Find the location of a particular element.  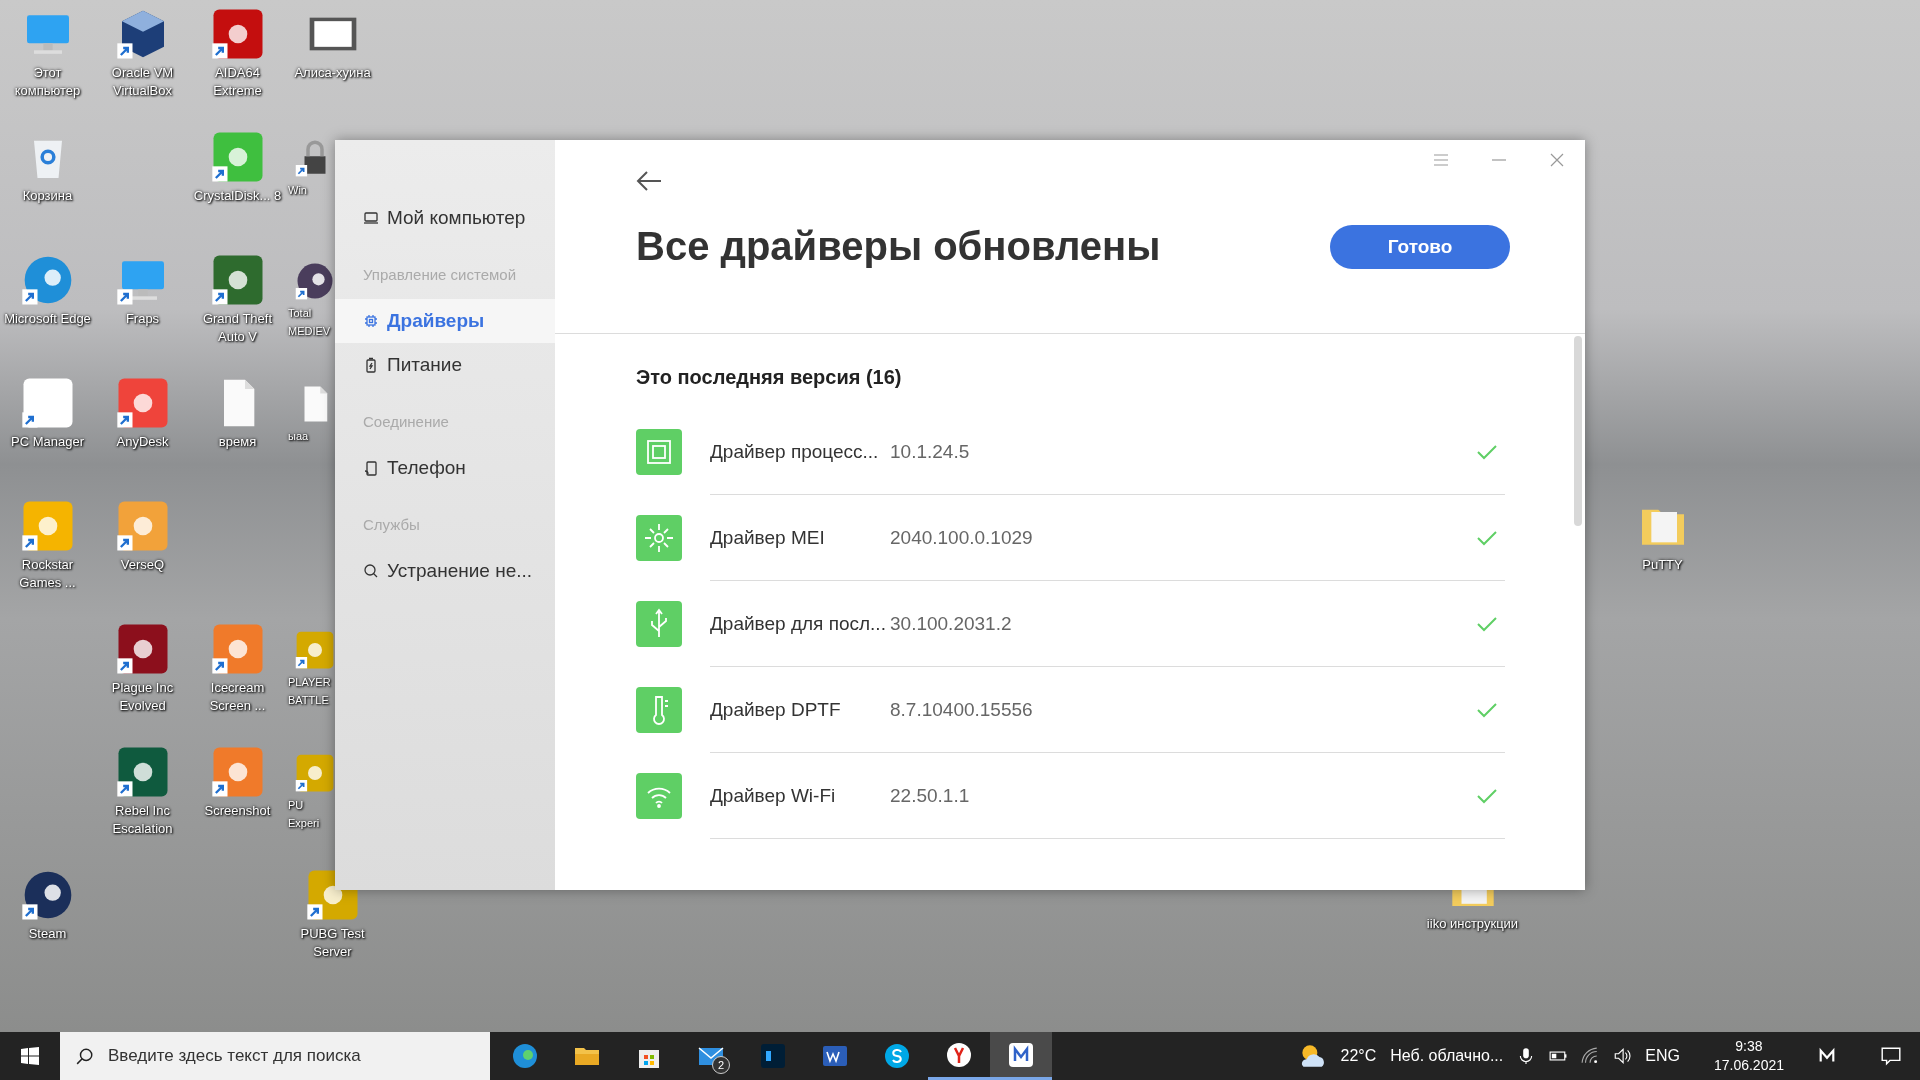

usb-icon is located at coordinates (659, 624).